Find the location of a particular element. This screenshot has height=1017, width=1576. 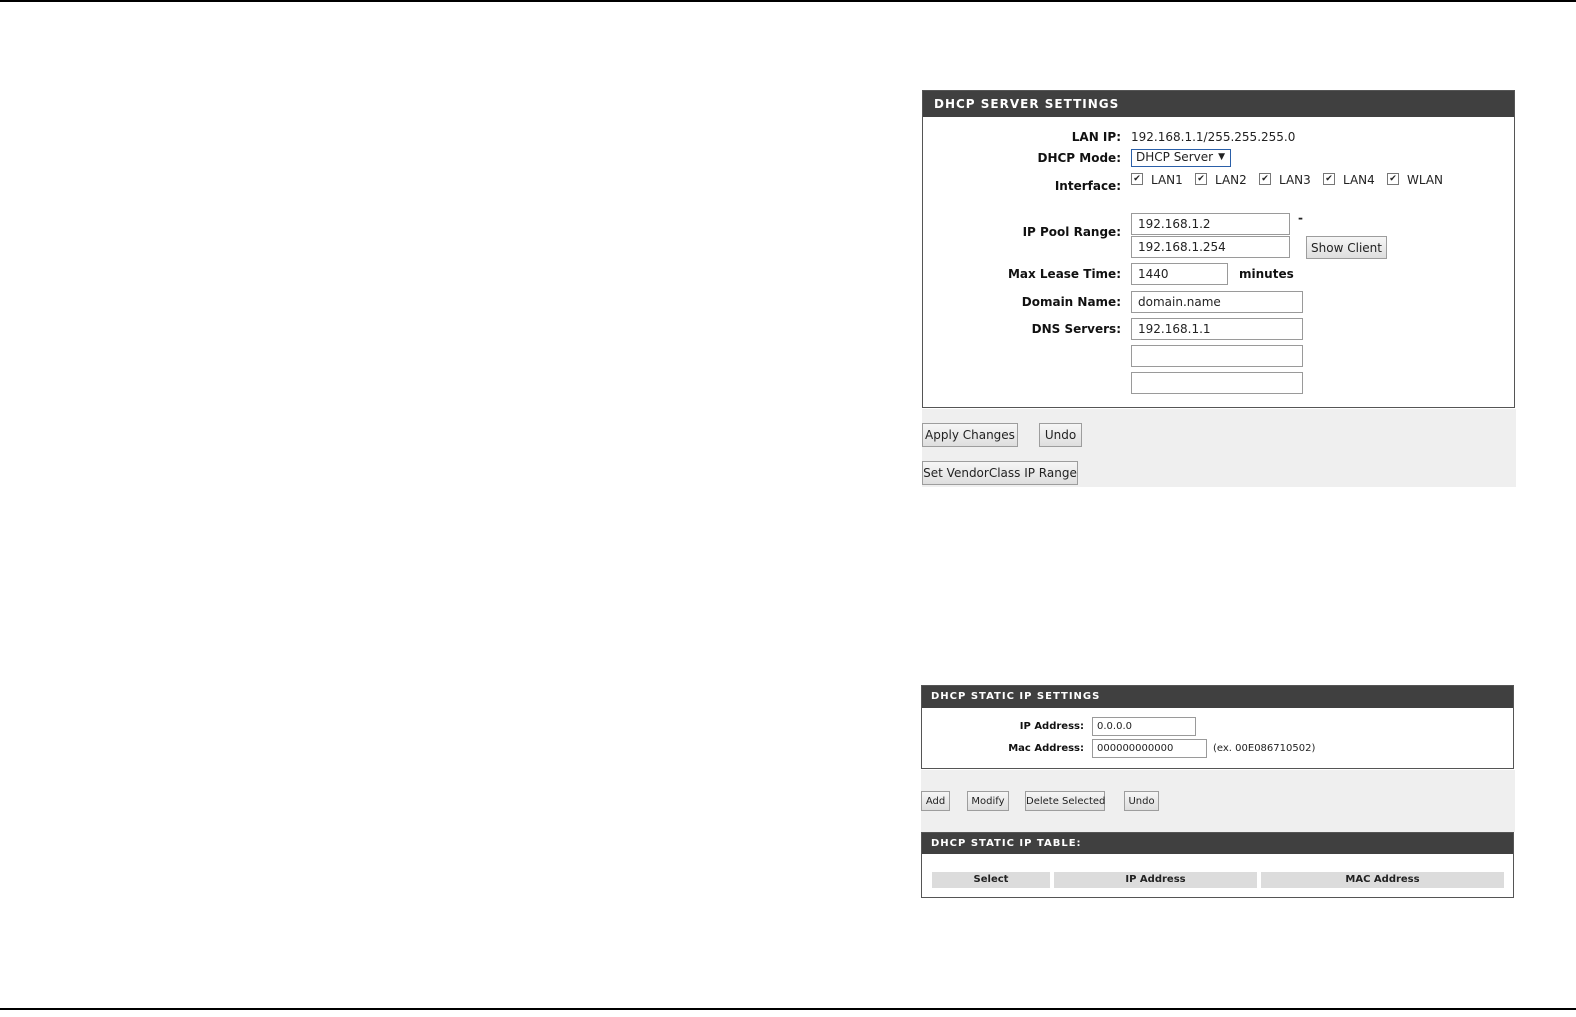

column-header-select: Select is located at coordinates (991, 880).